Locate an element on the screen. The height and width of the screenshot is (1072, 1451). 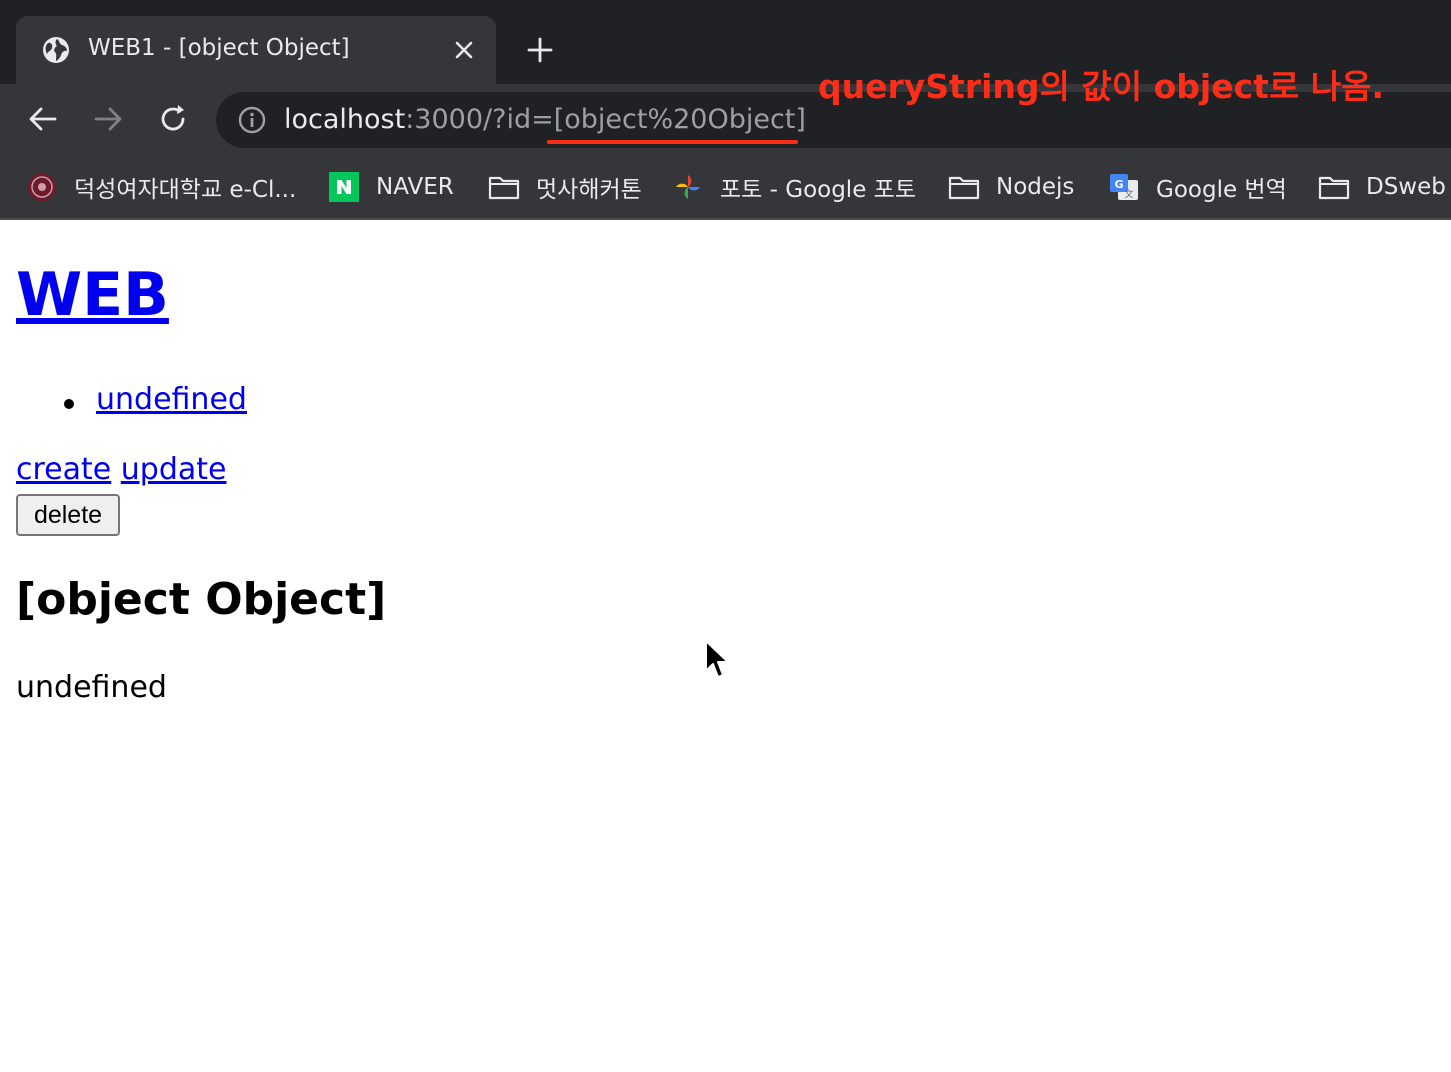
bookmark-folder-dsweb: DSweb is located at coordinates (1382, 187).